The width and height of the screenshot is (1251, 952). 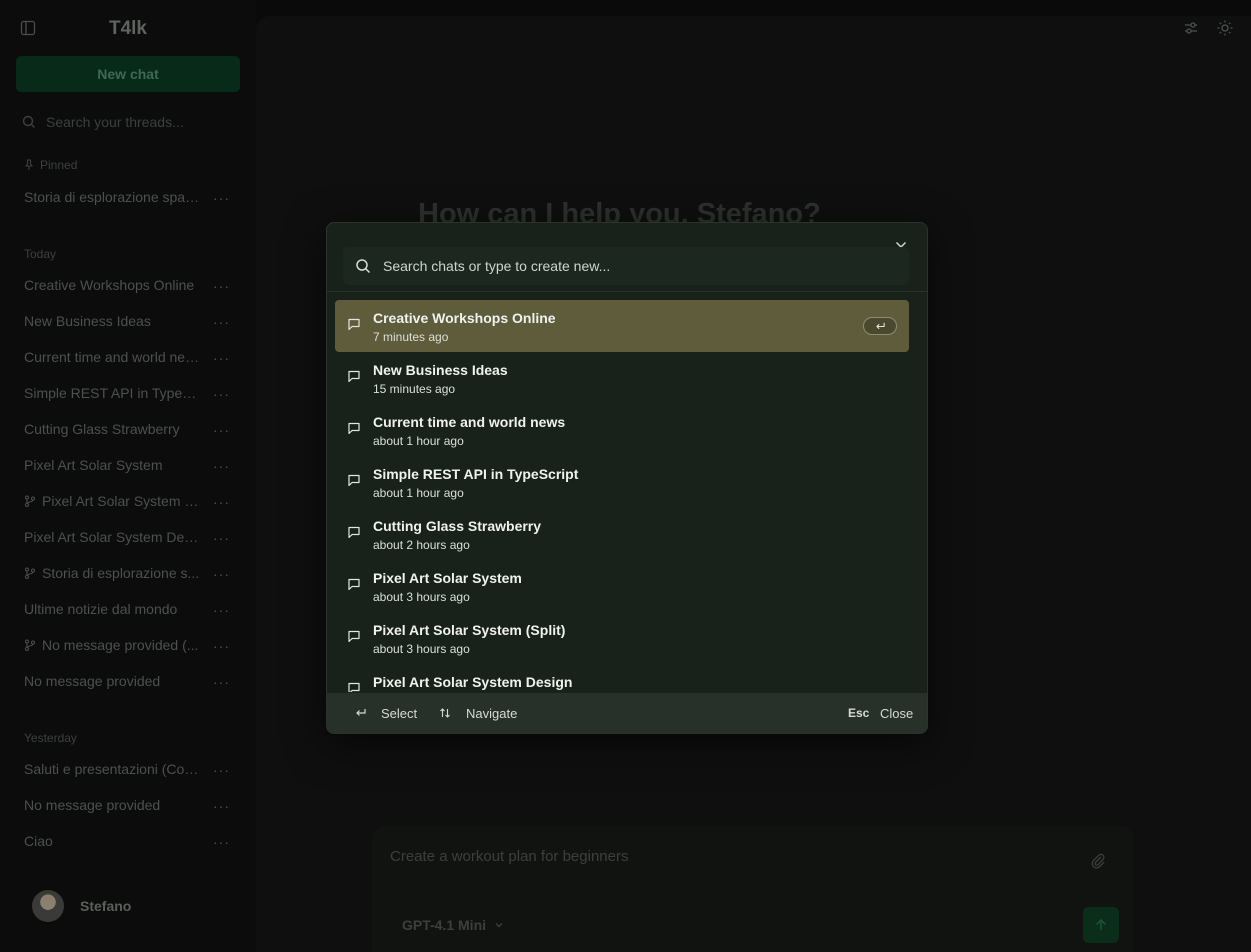 I want to click on thread-item: Storia di esplorazione spazi... ···, so click(x=128, y=197).